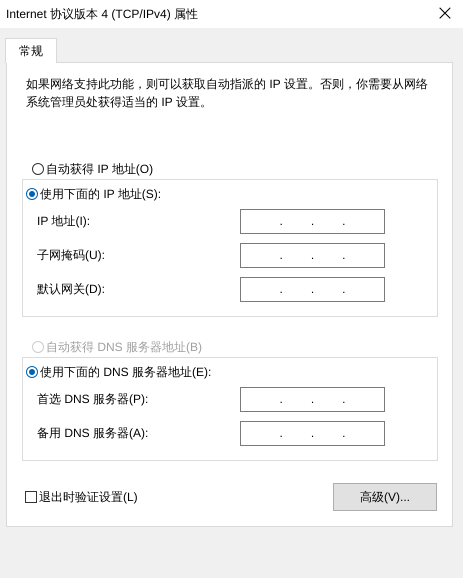 The height and width of the screenshot is (578, 463). What do you see at coordinates (31, 50) in the screenshot?
I see `tab: 常规` at bounding box center [31, 50].